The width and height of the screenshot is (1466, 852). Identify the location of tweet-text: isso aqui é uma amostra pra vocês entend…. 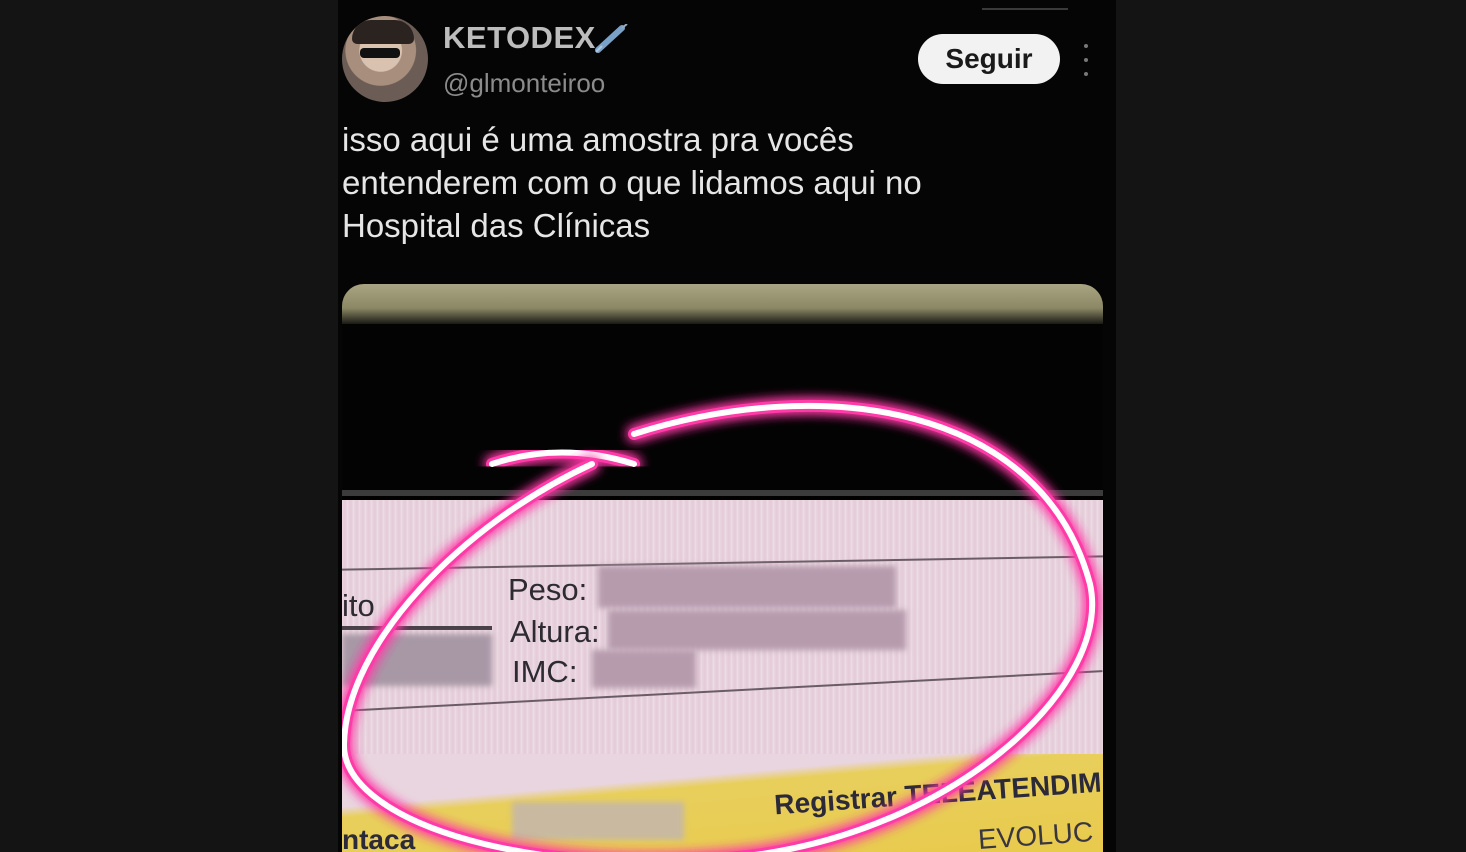
(712, 182).